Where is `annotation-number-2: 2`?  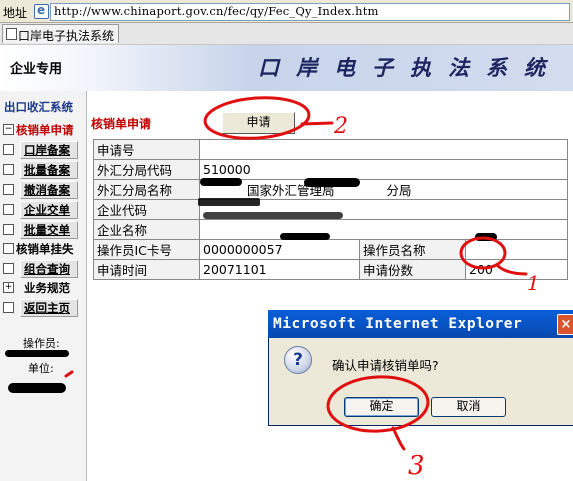
annotation-number-2: 2 is located at coordinates (340, 126).